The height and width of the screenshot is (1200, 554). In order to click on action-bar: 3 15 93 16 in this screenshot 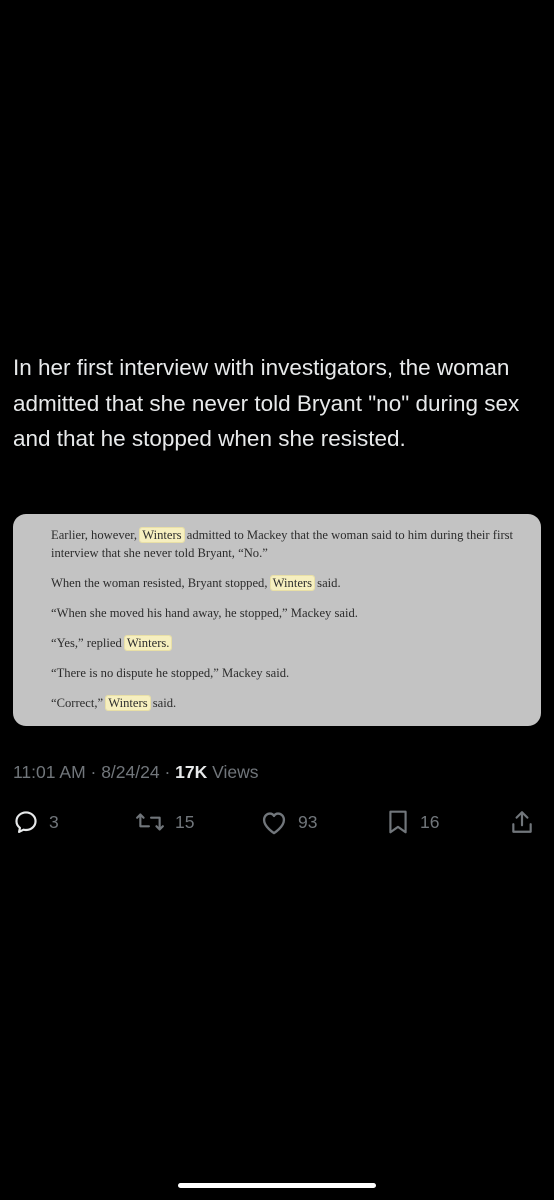, I will do `click(277, 822)`.